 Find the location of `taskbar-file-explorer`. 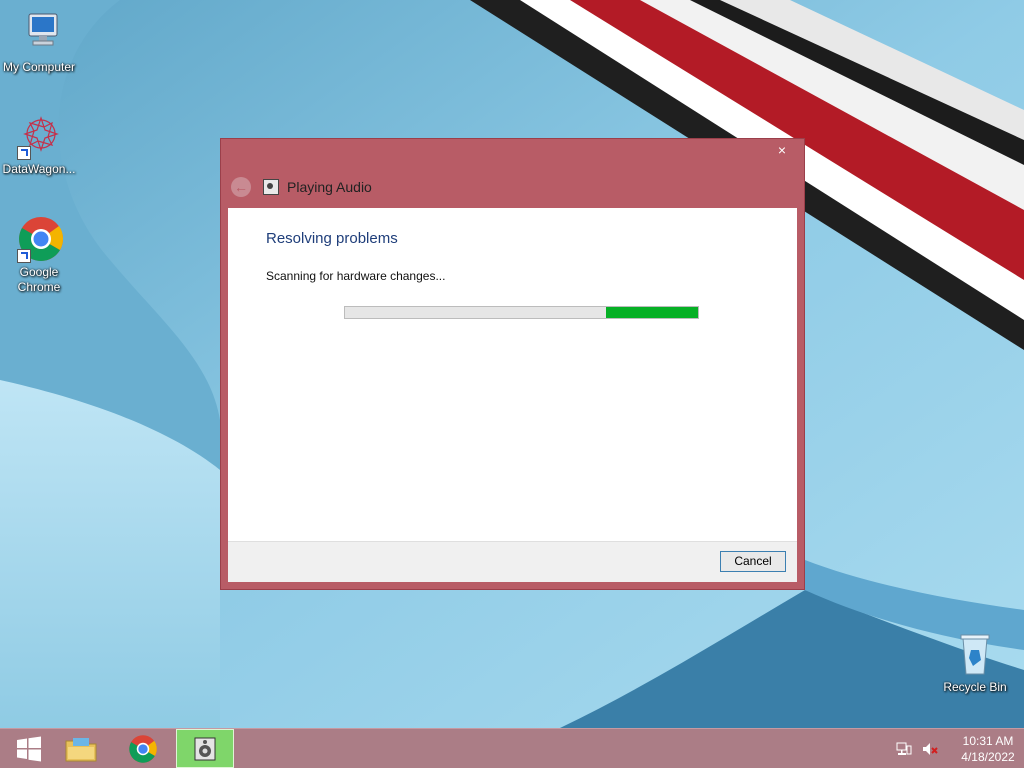

taskbar-file-explorer is located at coordinates (81, 748).